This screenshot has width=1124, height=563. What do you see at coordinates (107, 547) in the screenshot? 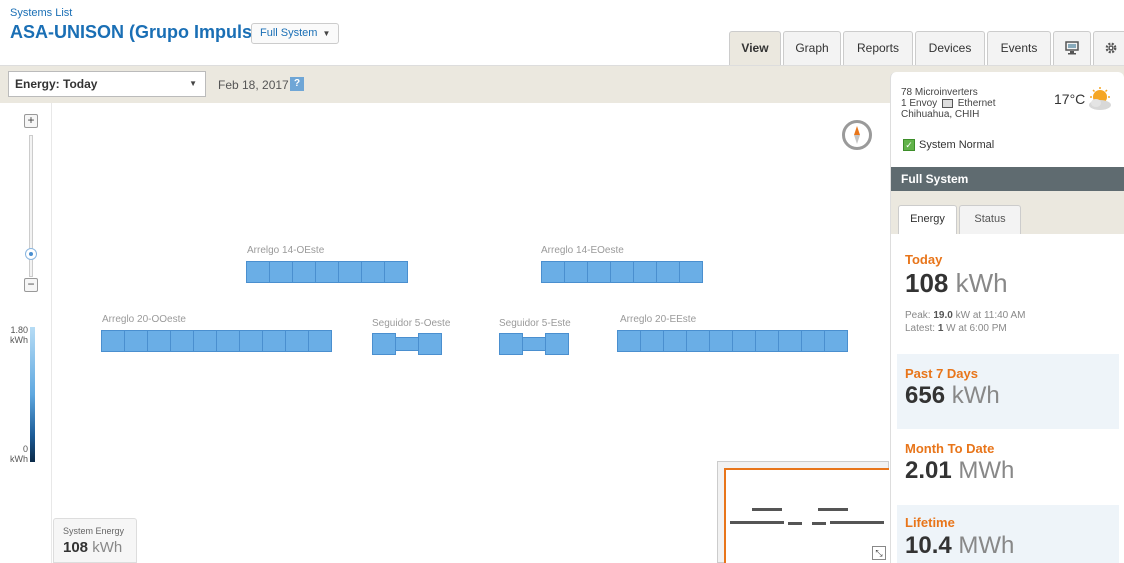
I see `system-energy-unit: kWh` at bounding box center [107, 547].